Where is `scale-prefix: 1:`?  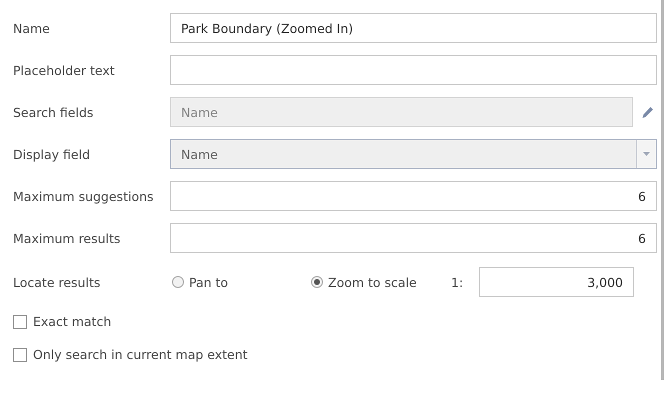
scale-prefix: 1: is located at coordinates (457, 282).